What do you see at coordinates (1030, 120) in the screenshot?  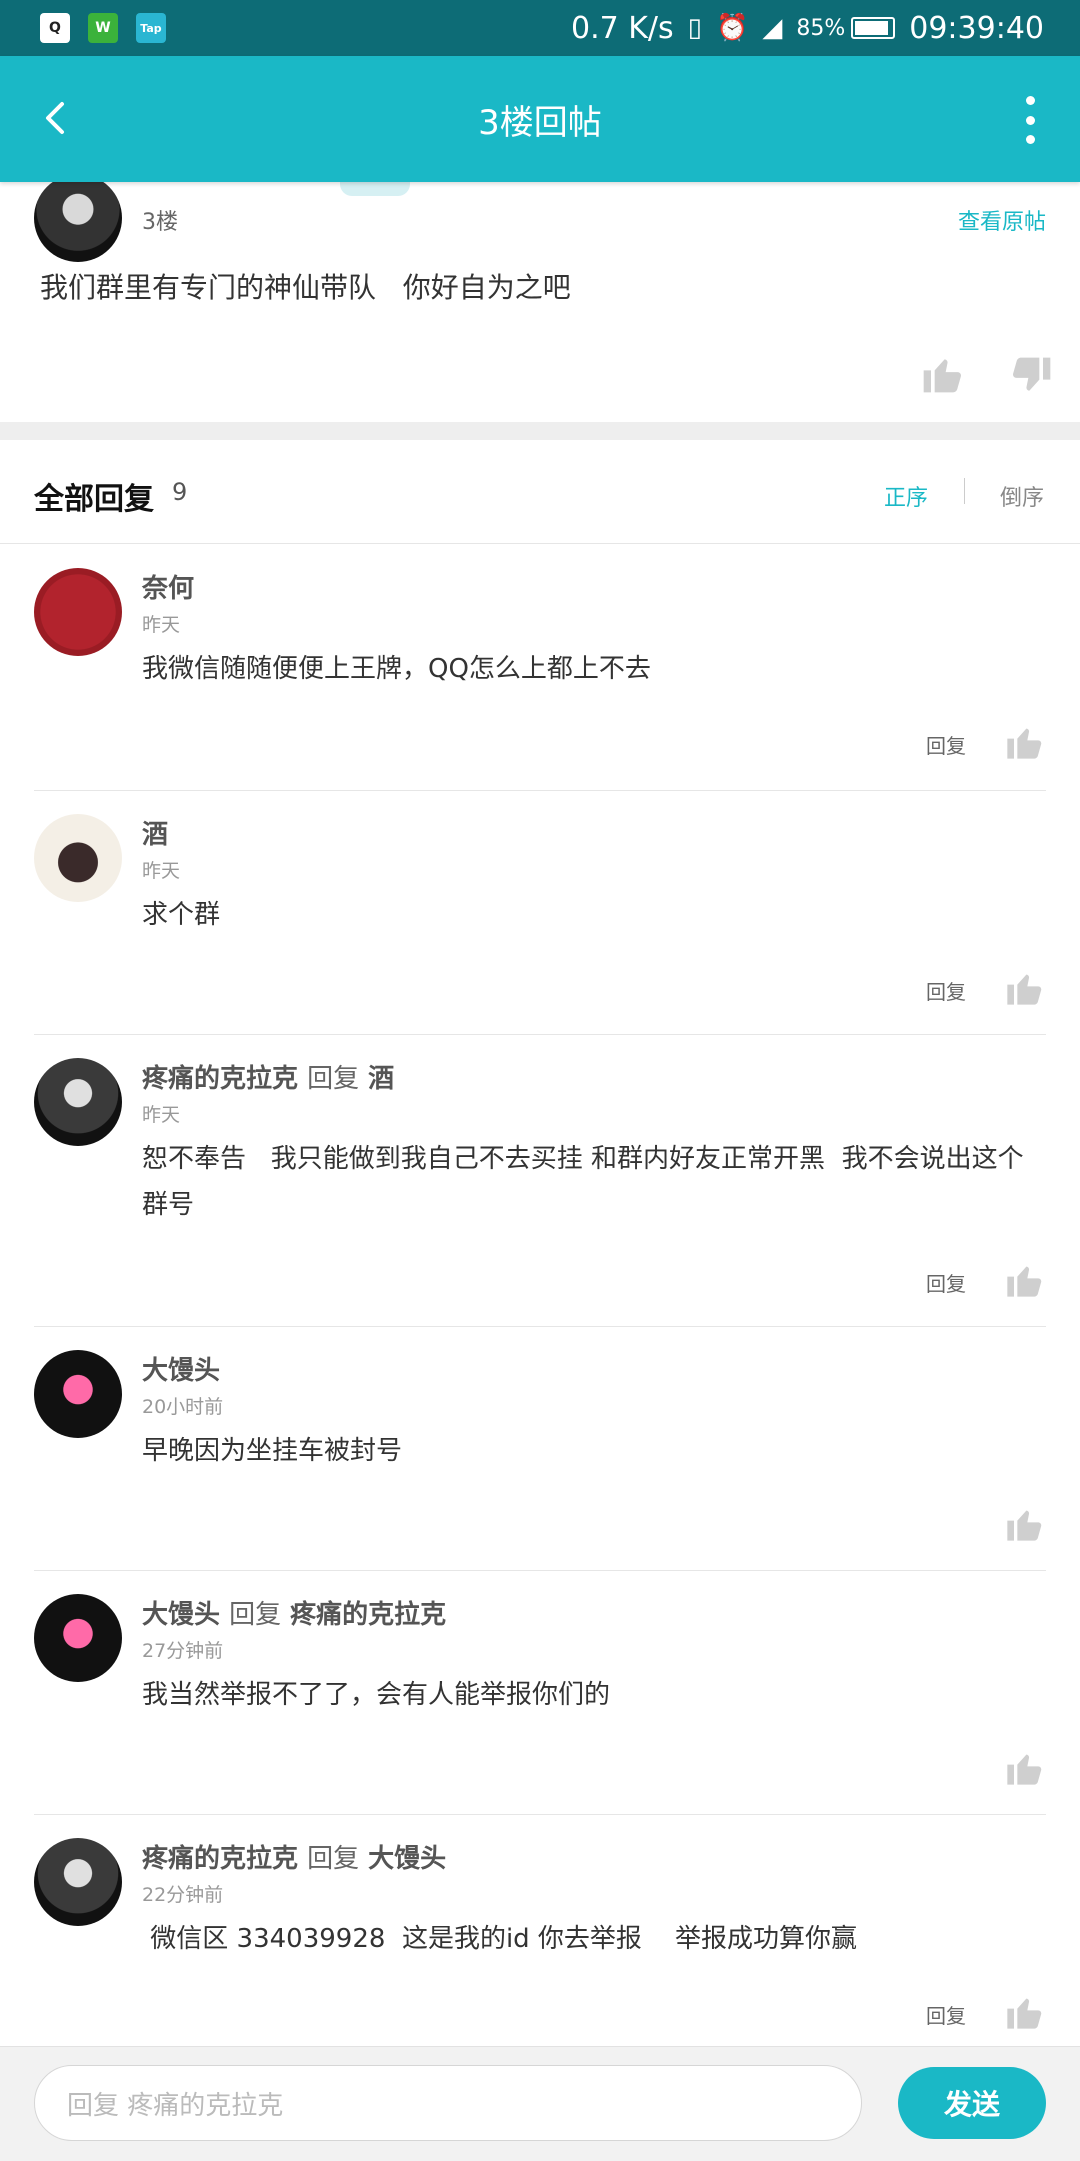 I see `more-vertical-icon` at bounding box center [1030, 120].